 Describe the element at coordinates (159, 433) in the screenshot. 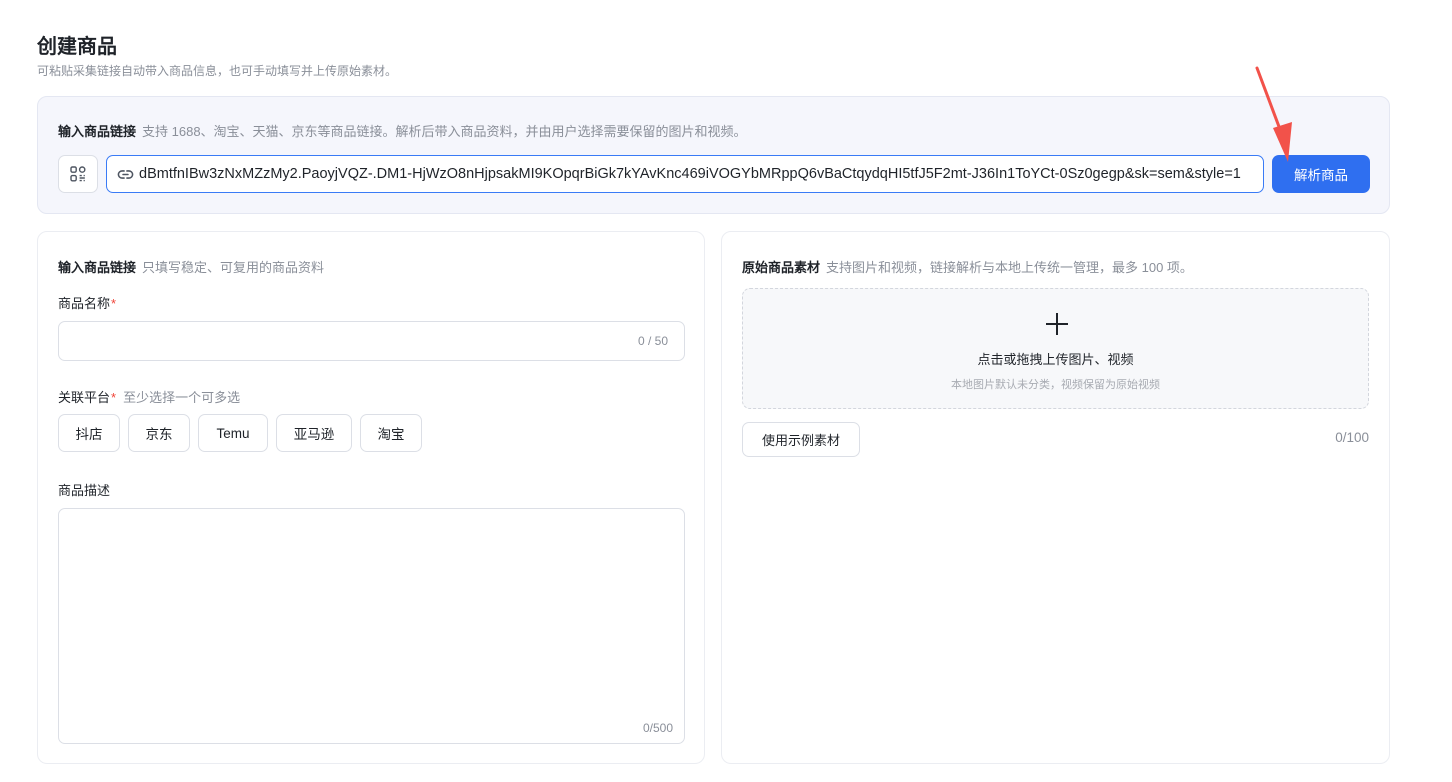

I see `platform-chip-jd: 京东` at that location.